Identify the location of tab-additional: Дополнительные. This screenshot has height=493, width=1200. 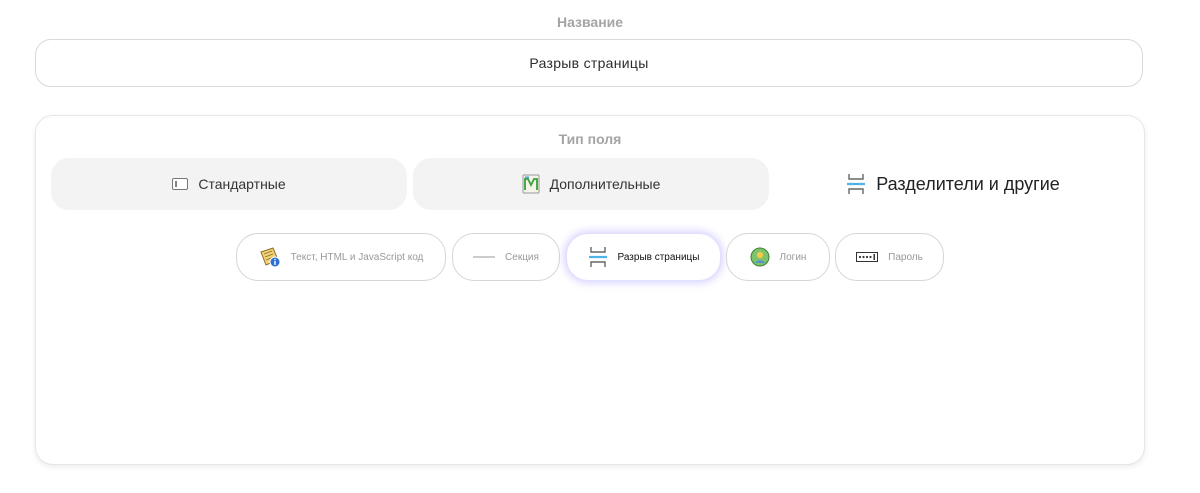
(591, 184).